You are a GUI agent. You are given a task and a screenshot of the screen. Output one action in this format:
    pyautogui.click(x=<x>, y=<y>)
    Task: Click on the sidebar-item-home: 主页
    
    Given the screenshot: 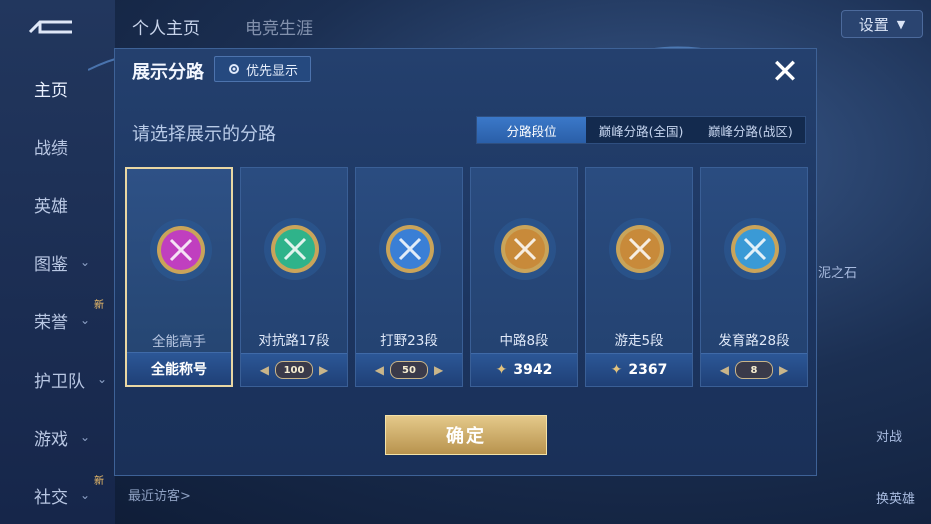 What is the action you would take?
    pyautogui.click(x=57, y=88)
    